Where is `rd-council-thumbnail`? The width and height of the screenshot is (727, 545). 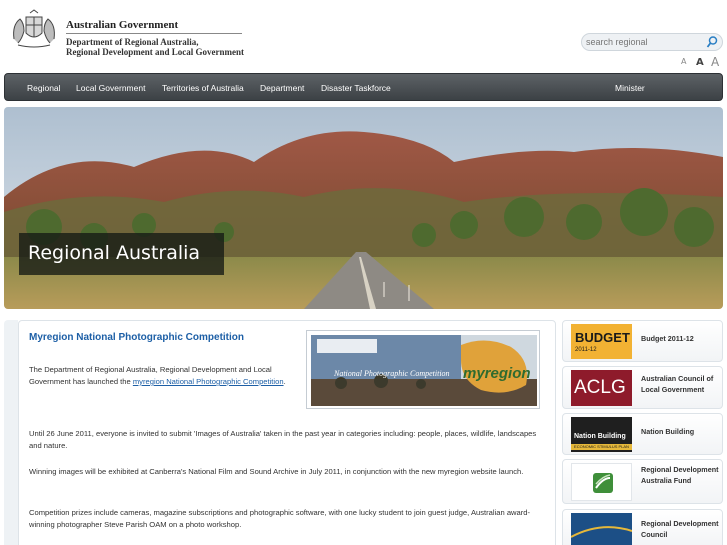 rd-council-thumbnail is located at coordinates (601, 529).